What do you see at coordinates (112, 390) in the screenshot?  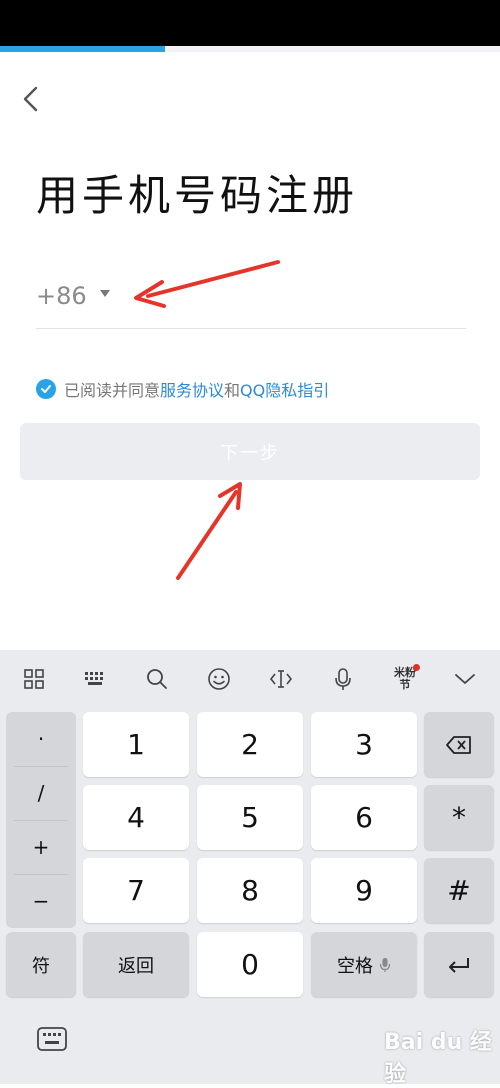 I see `agreement-prefix: 已阅读并同意` at bounding box center [112, 390].